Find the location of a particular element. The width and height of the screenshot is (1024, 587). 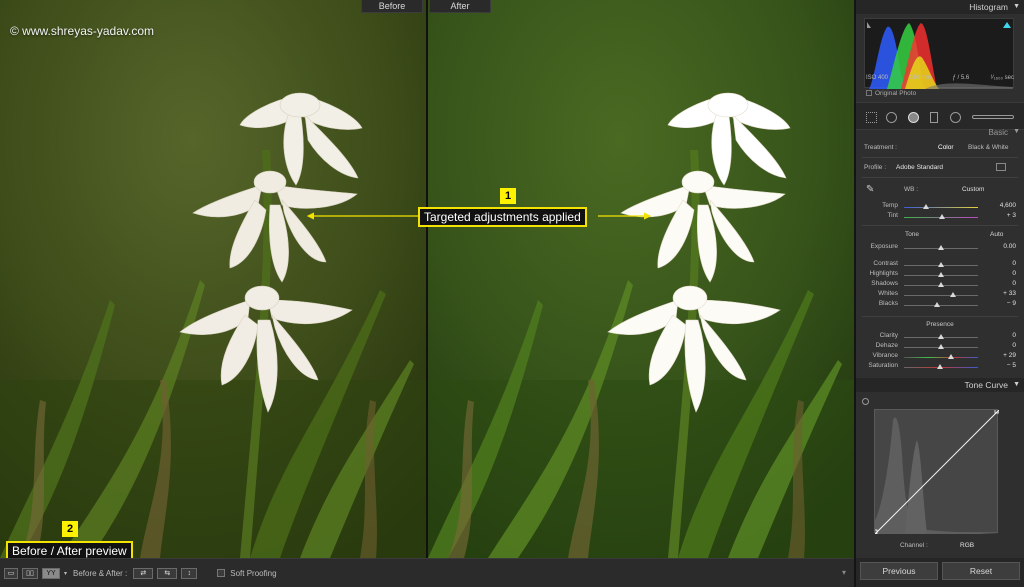

channel-label: Channel : is located at coordinates (914, 545).